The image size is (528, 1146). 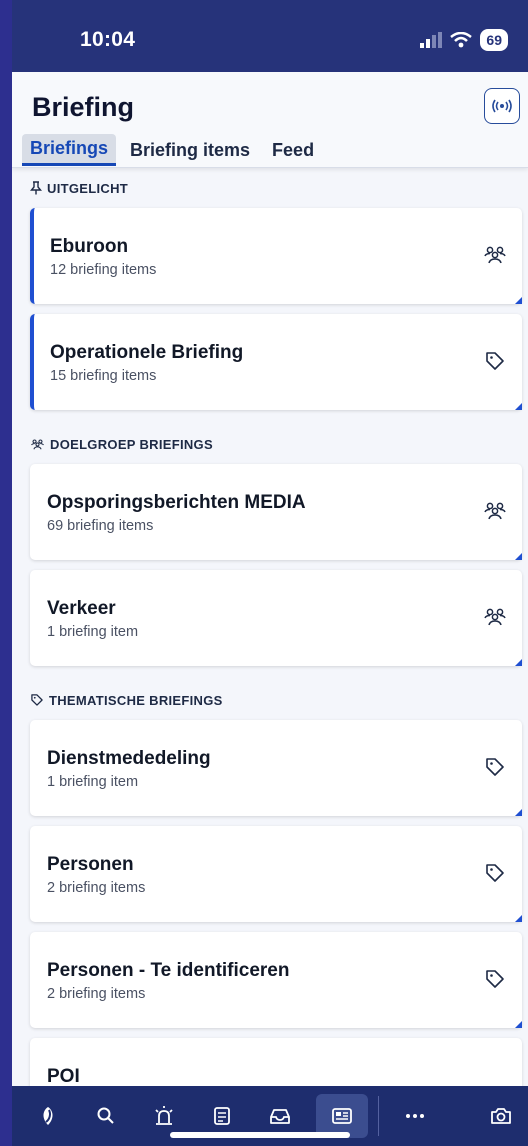 What do you see at coordinates (276, 874) in the screenshot?
I see `briefing-card-personen: Personen 2 briefing items` at bounding box center [276, 874].